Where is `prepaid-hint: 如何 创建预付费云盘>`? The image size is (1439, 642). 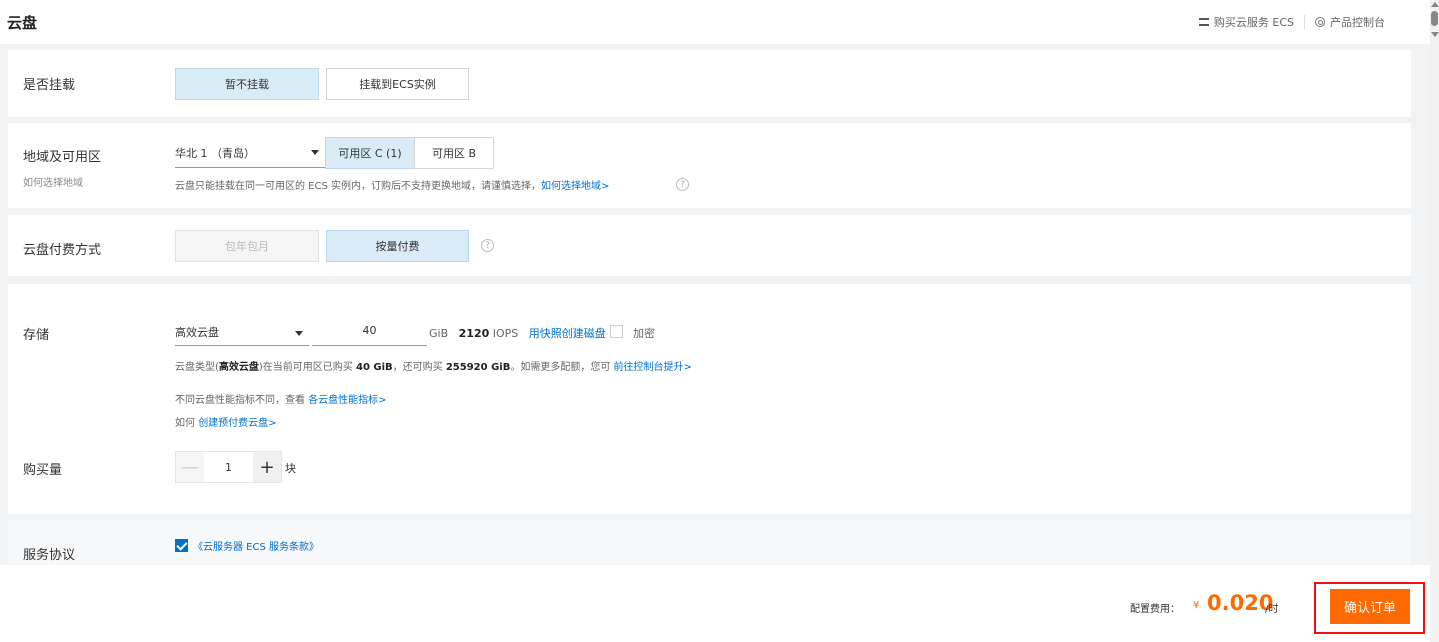 prepaid-hint: 如何 创建预付费云盘> is located at coordinates (226, 421).